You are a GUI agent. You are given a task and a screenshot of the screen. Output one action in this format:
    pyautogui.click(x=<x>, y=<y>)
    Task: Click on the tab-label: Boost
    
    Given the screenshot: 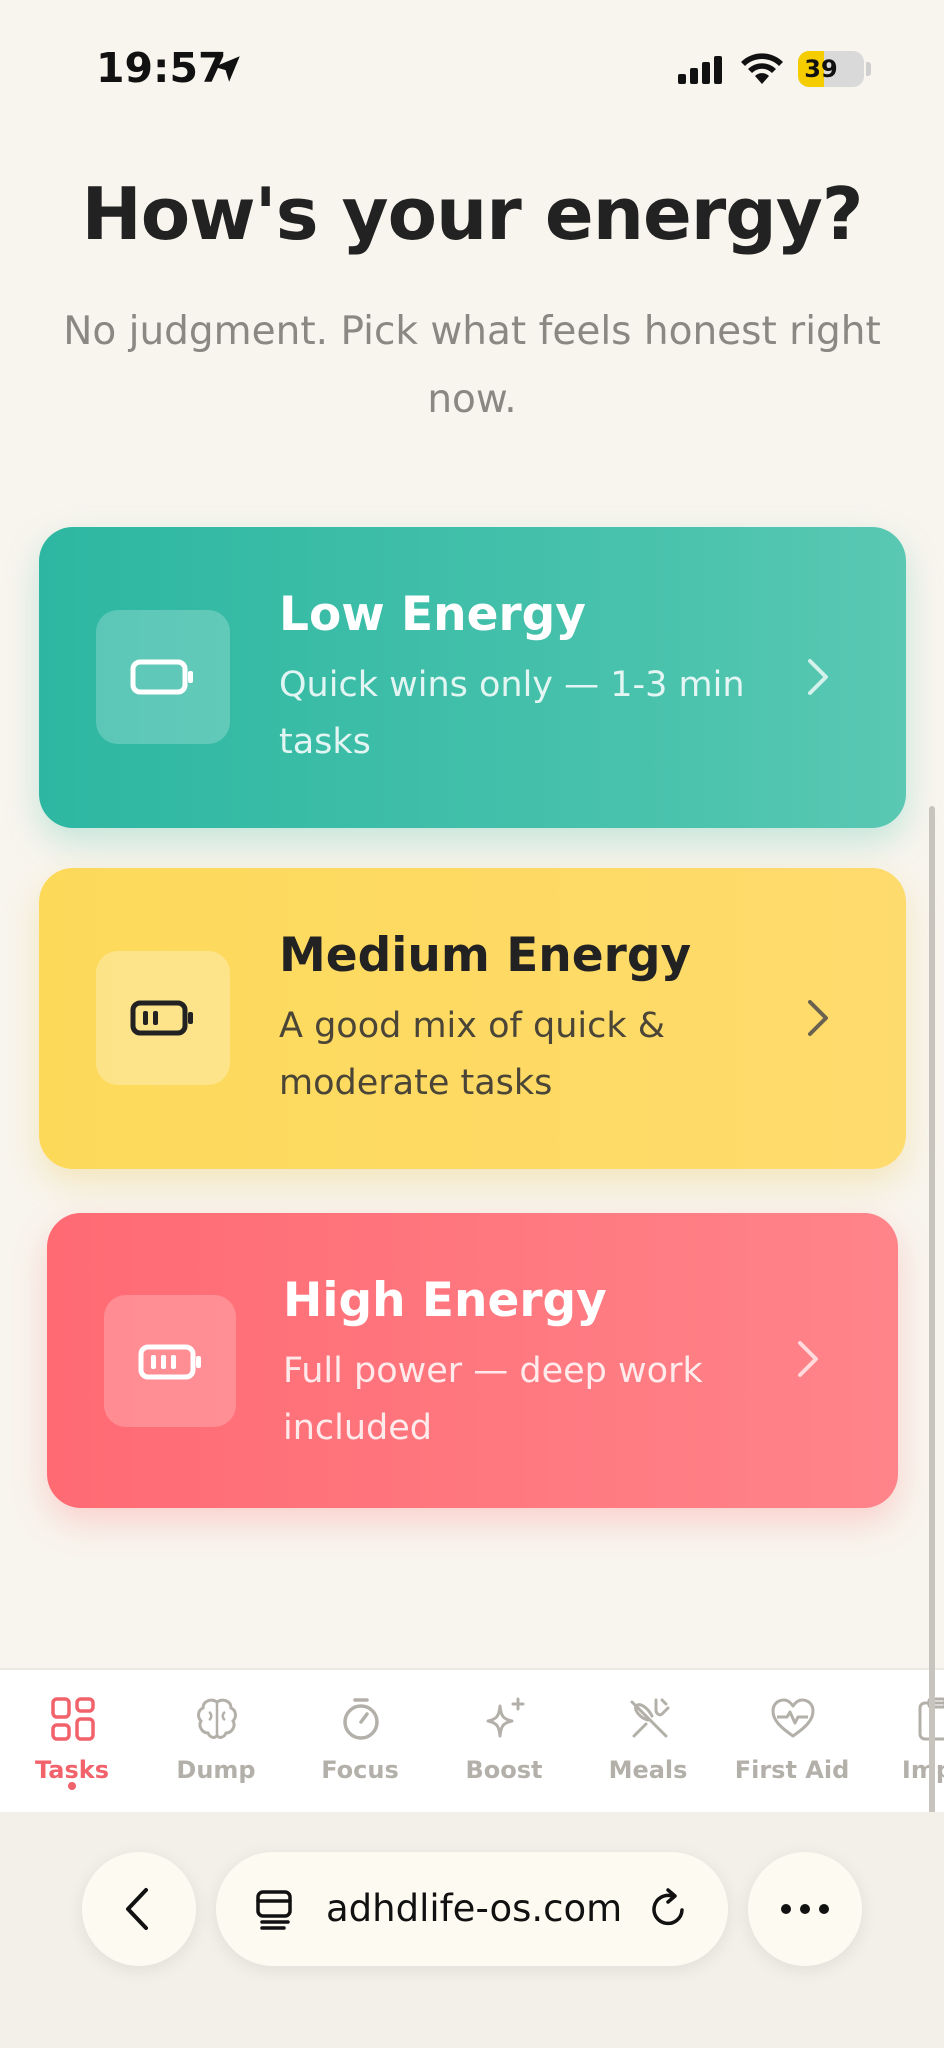 What is the action you would take?
    pyautogui.click(x=504, y=1770)
    